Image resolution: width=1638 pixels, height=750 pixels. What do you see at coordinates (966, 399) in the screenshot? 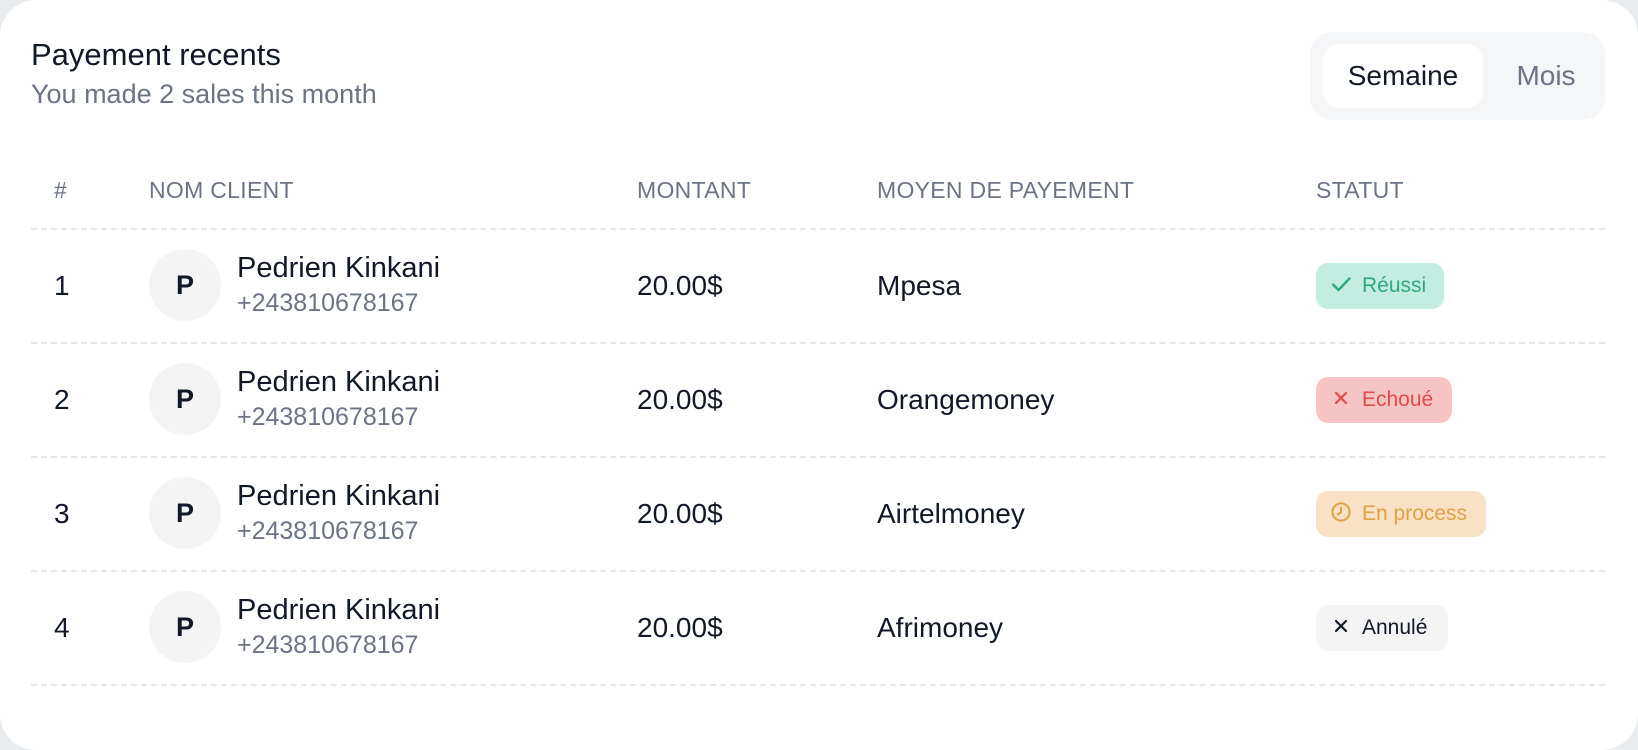
I see `payment-method: Orangemoney` at bounding box center [966, 399].